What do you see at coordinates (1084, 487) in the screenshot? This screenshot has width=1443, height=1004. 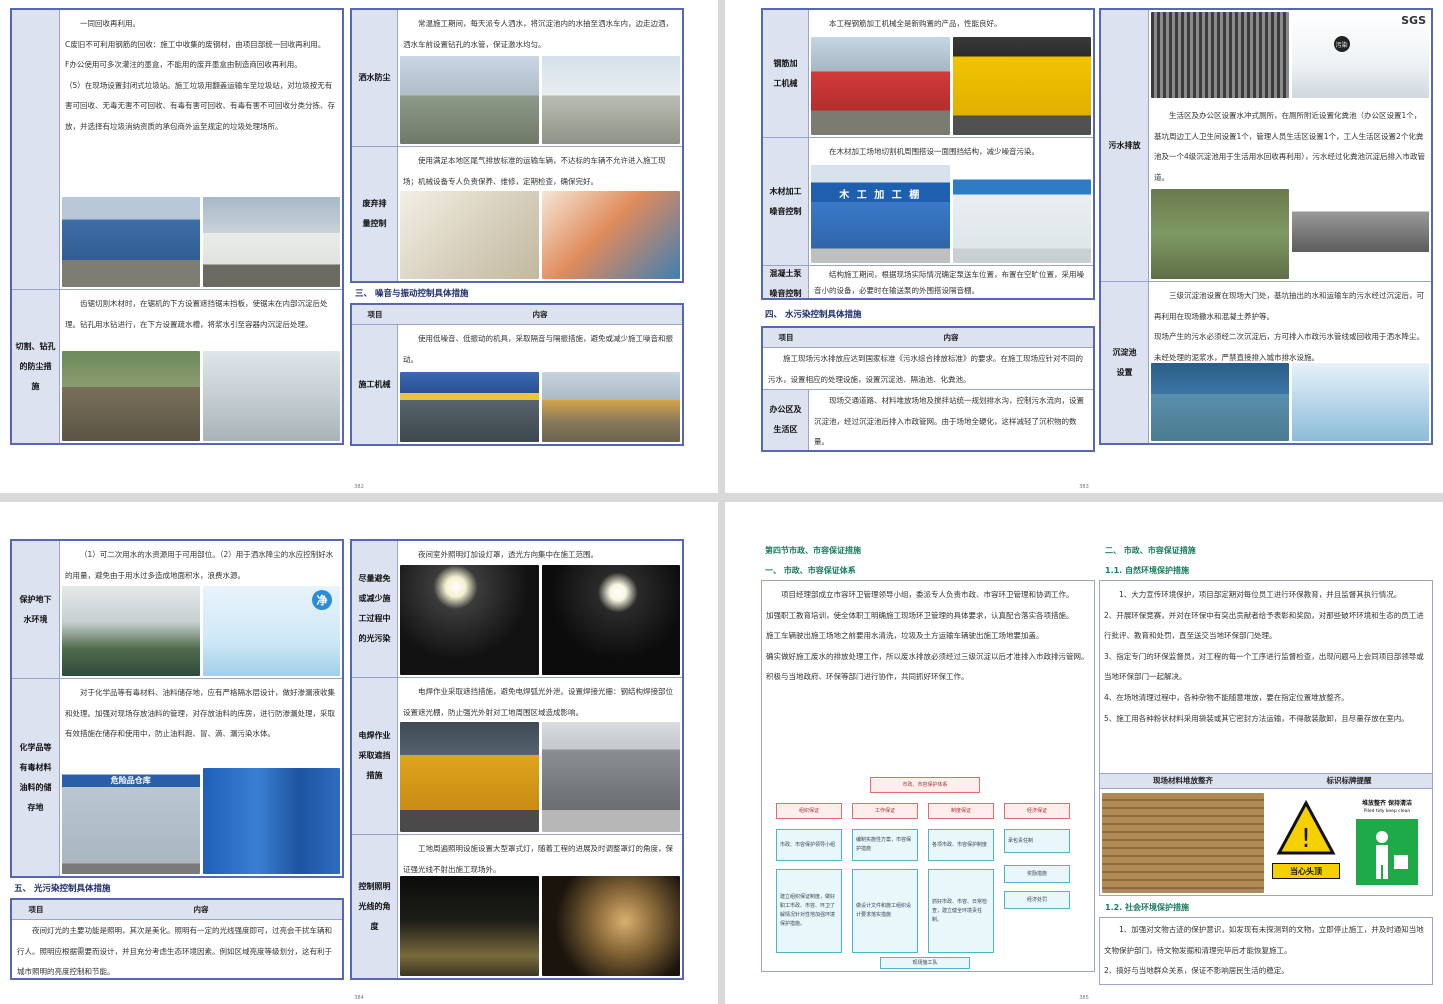 I see `page-number: 383` at bounding box center [1084, 487].